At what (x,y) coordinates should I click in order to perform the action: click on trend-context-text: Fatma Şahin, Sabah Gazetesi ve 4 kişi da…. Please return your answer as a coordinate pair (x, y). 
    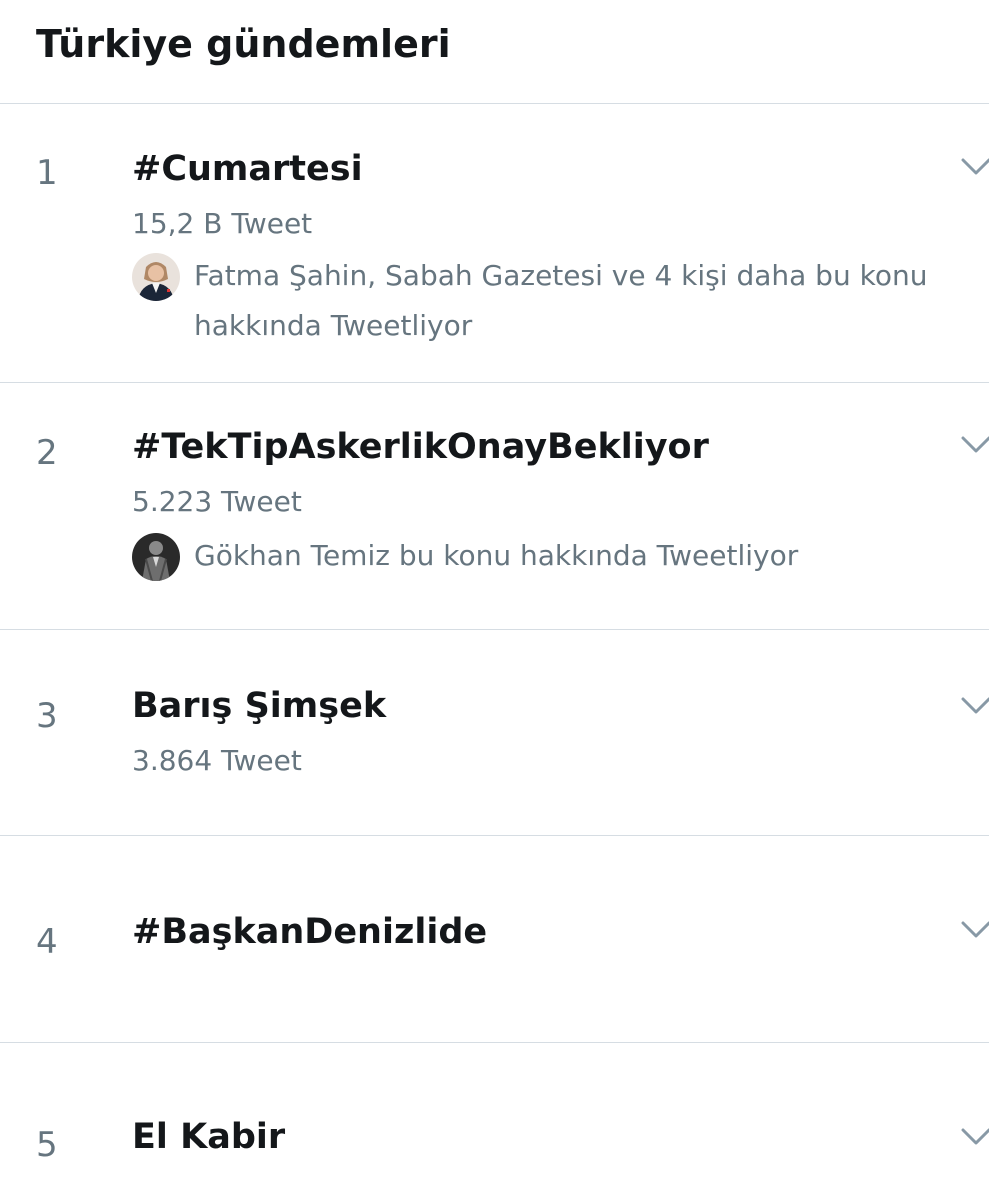
    Looking at the image, I should click on (561, 300).